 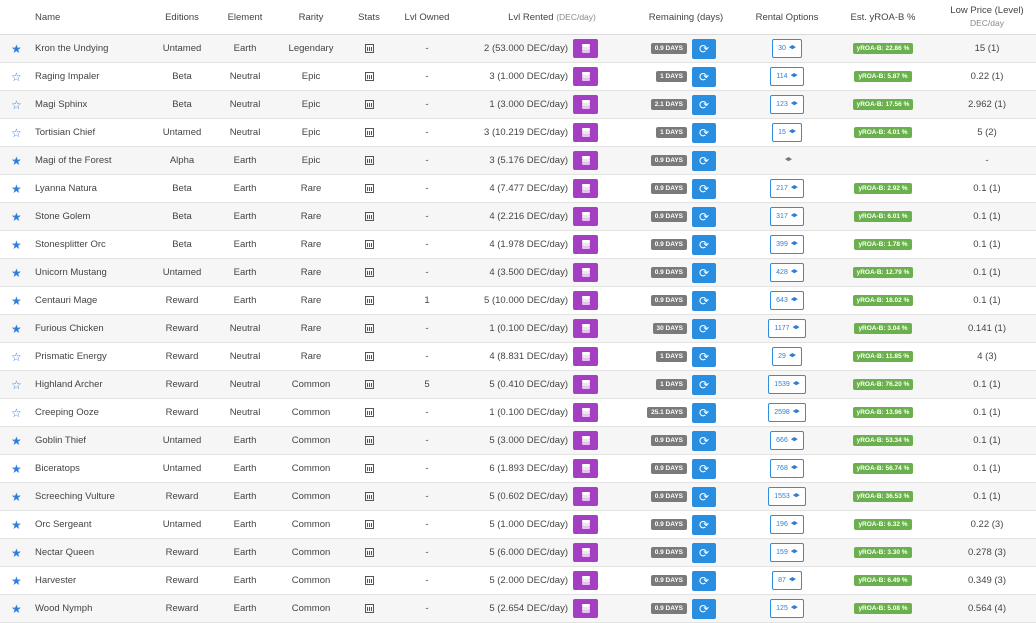 I want to click on col-name: Name, so click(x=47, y=17).